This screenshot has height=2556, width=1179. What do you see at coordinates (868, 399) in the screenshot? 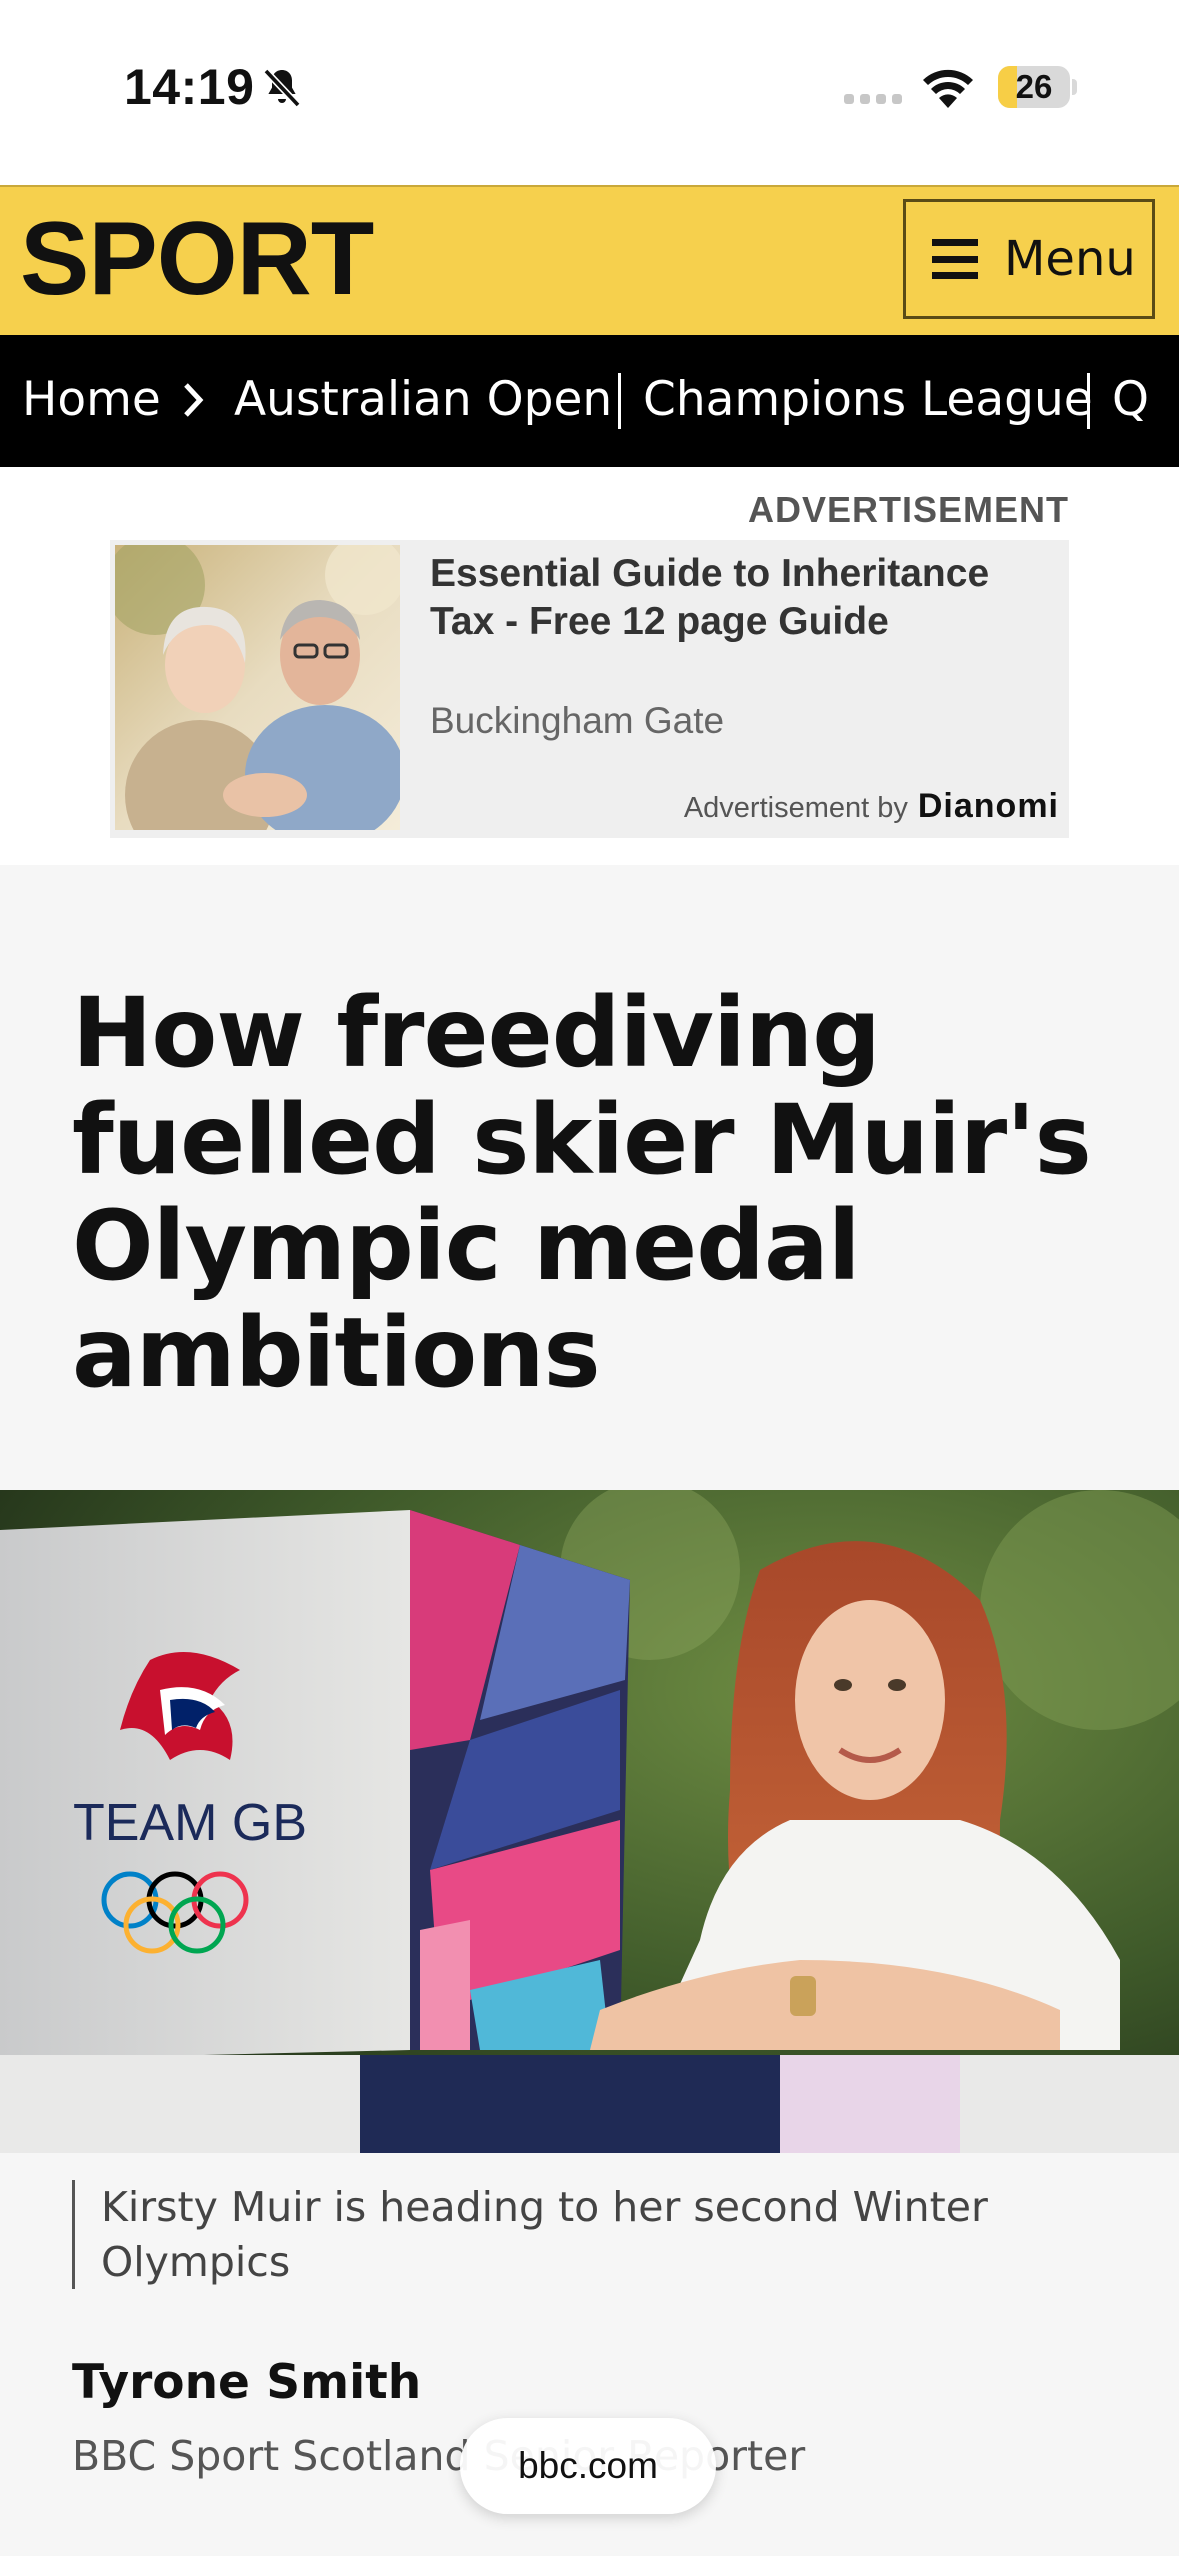
I see `nav-item-champions-league: Champions League` at bounding box center [868, 399].